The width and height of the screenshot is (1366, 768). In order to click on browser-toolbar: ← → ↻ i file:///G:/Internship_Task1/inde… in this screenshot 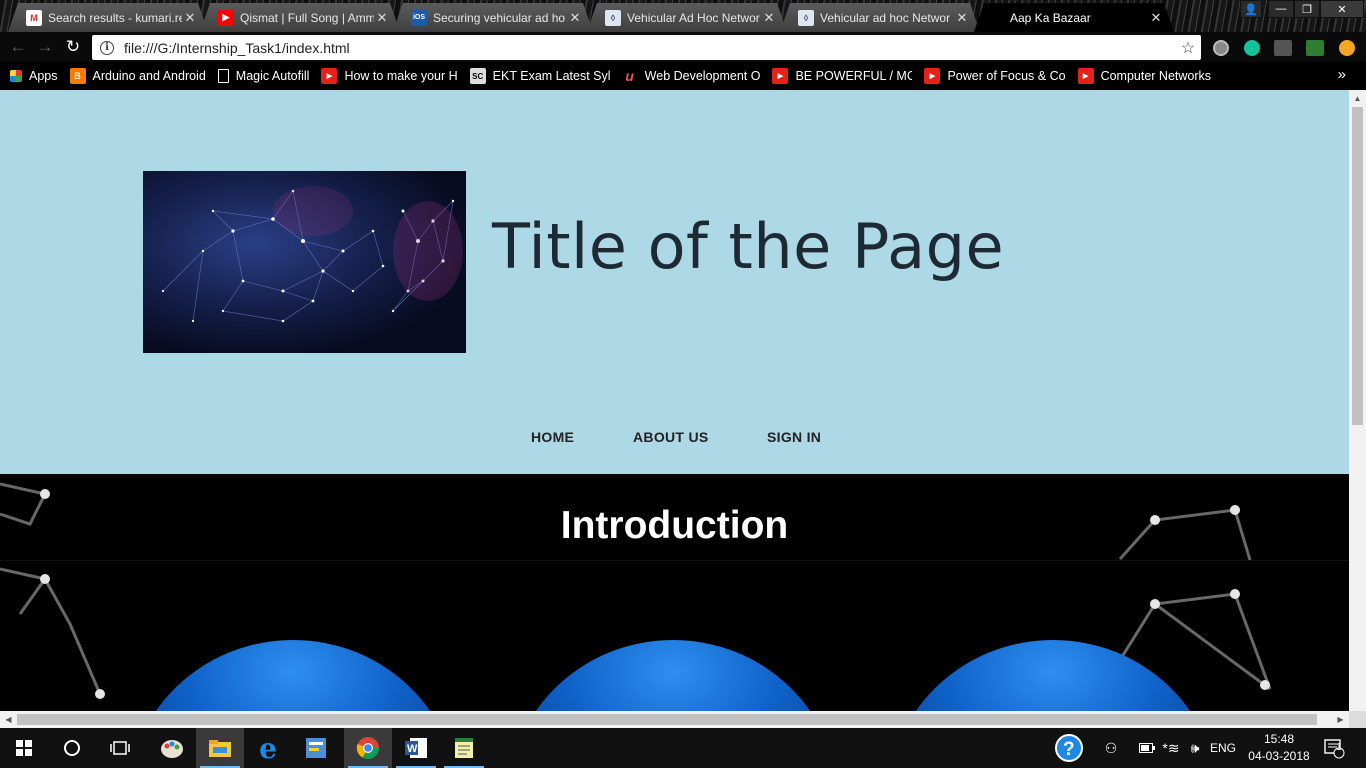, I will do `click(683, 47)`.